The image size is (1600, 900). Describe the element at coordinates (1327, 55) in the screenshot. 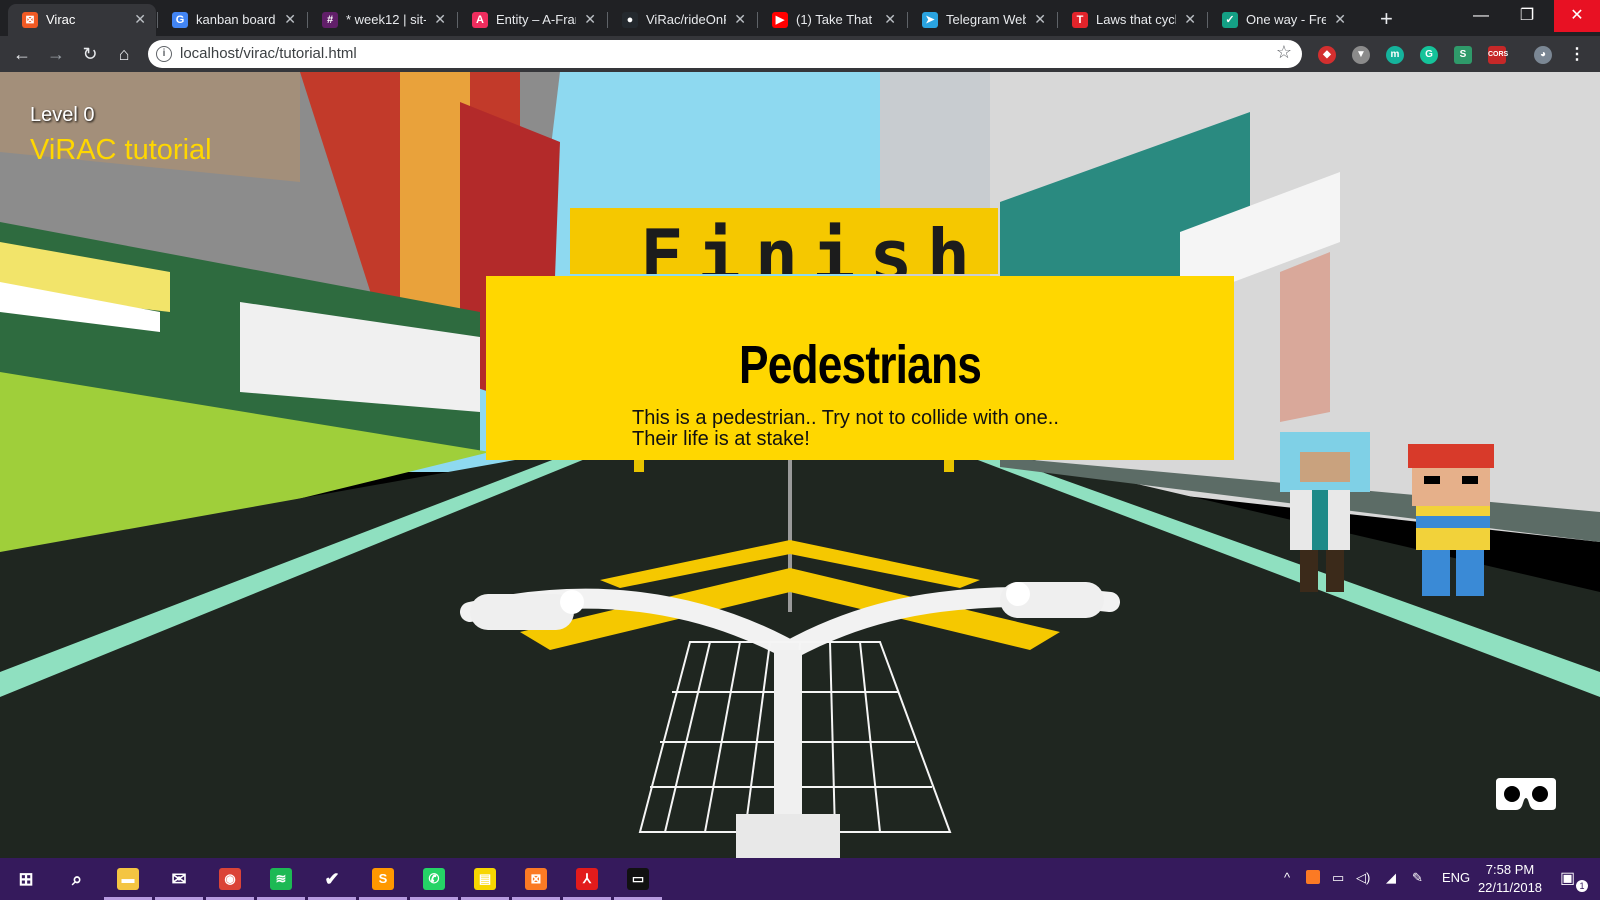

I see `ublock-extension-icon: ◆` at that location.